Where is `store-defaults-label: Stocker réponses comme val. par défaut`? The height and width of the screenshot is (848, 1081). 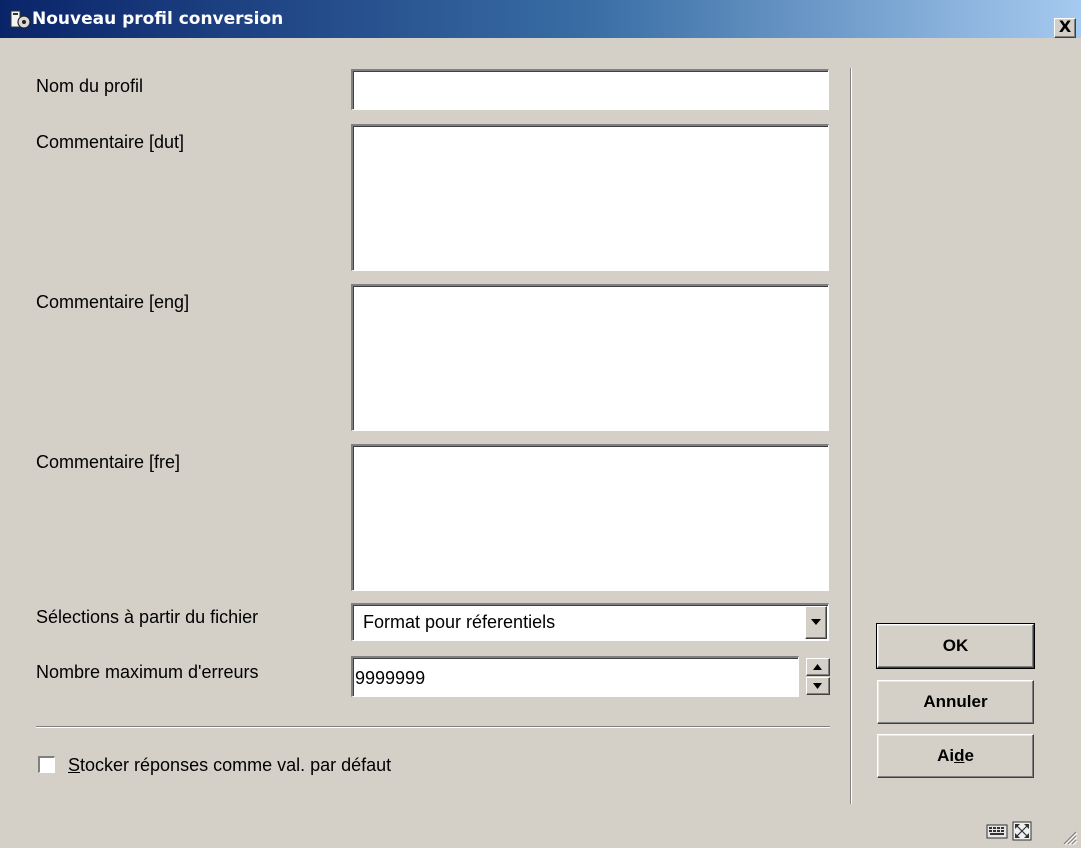
store-defaults-label: Stocker réponses comme val. par défaut is located at coordinates (229, 765).